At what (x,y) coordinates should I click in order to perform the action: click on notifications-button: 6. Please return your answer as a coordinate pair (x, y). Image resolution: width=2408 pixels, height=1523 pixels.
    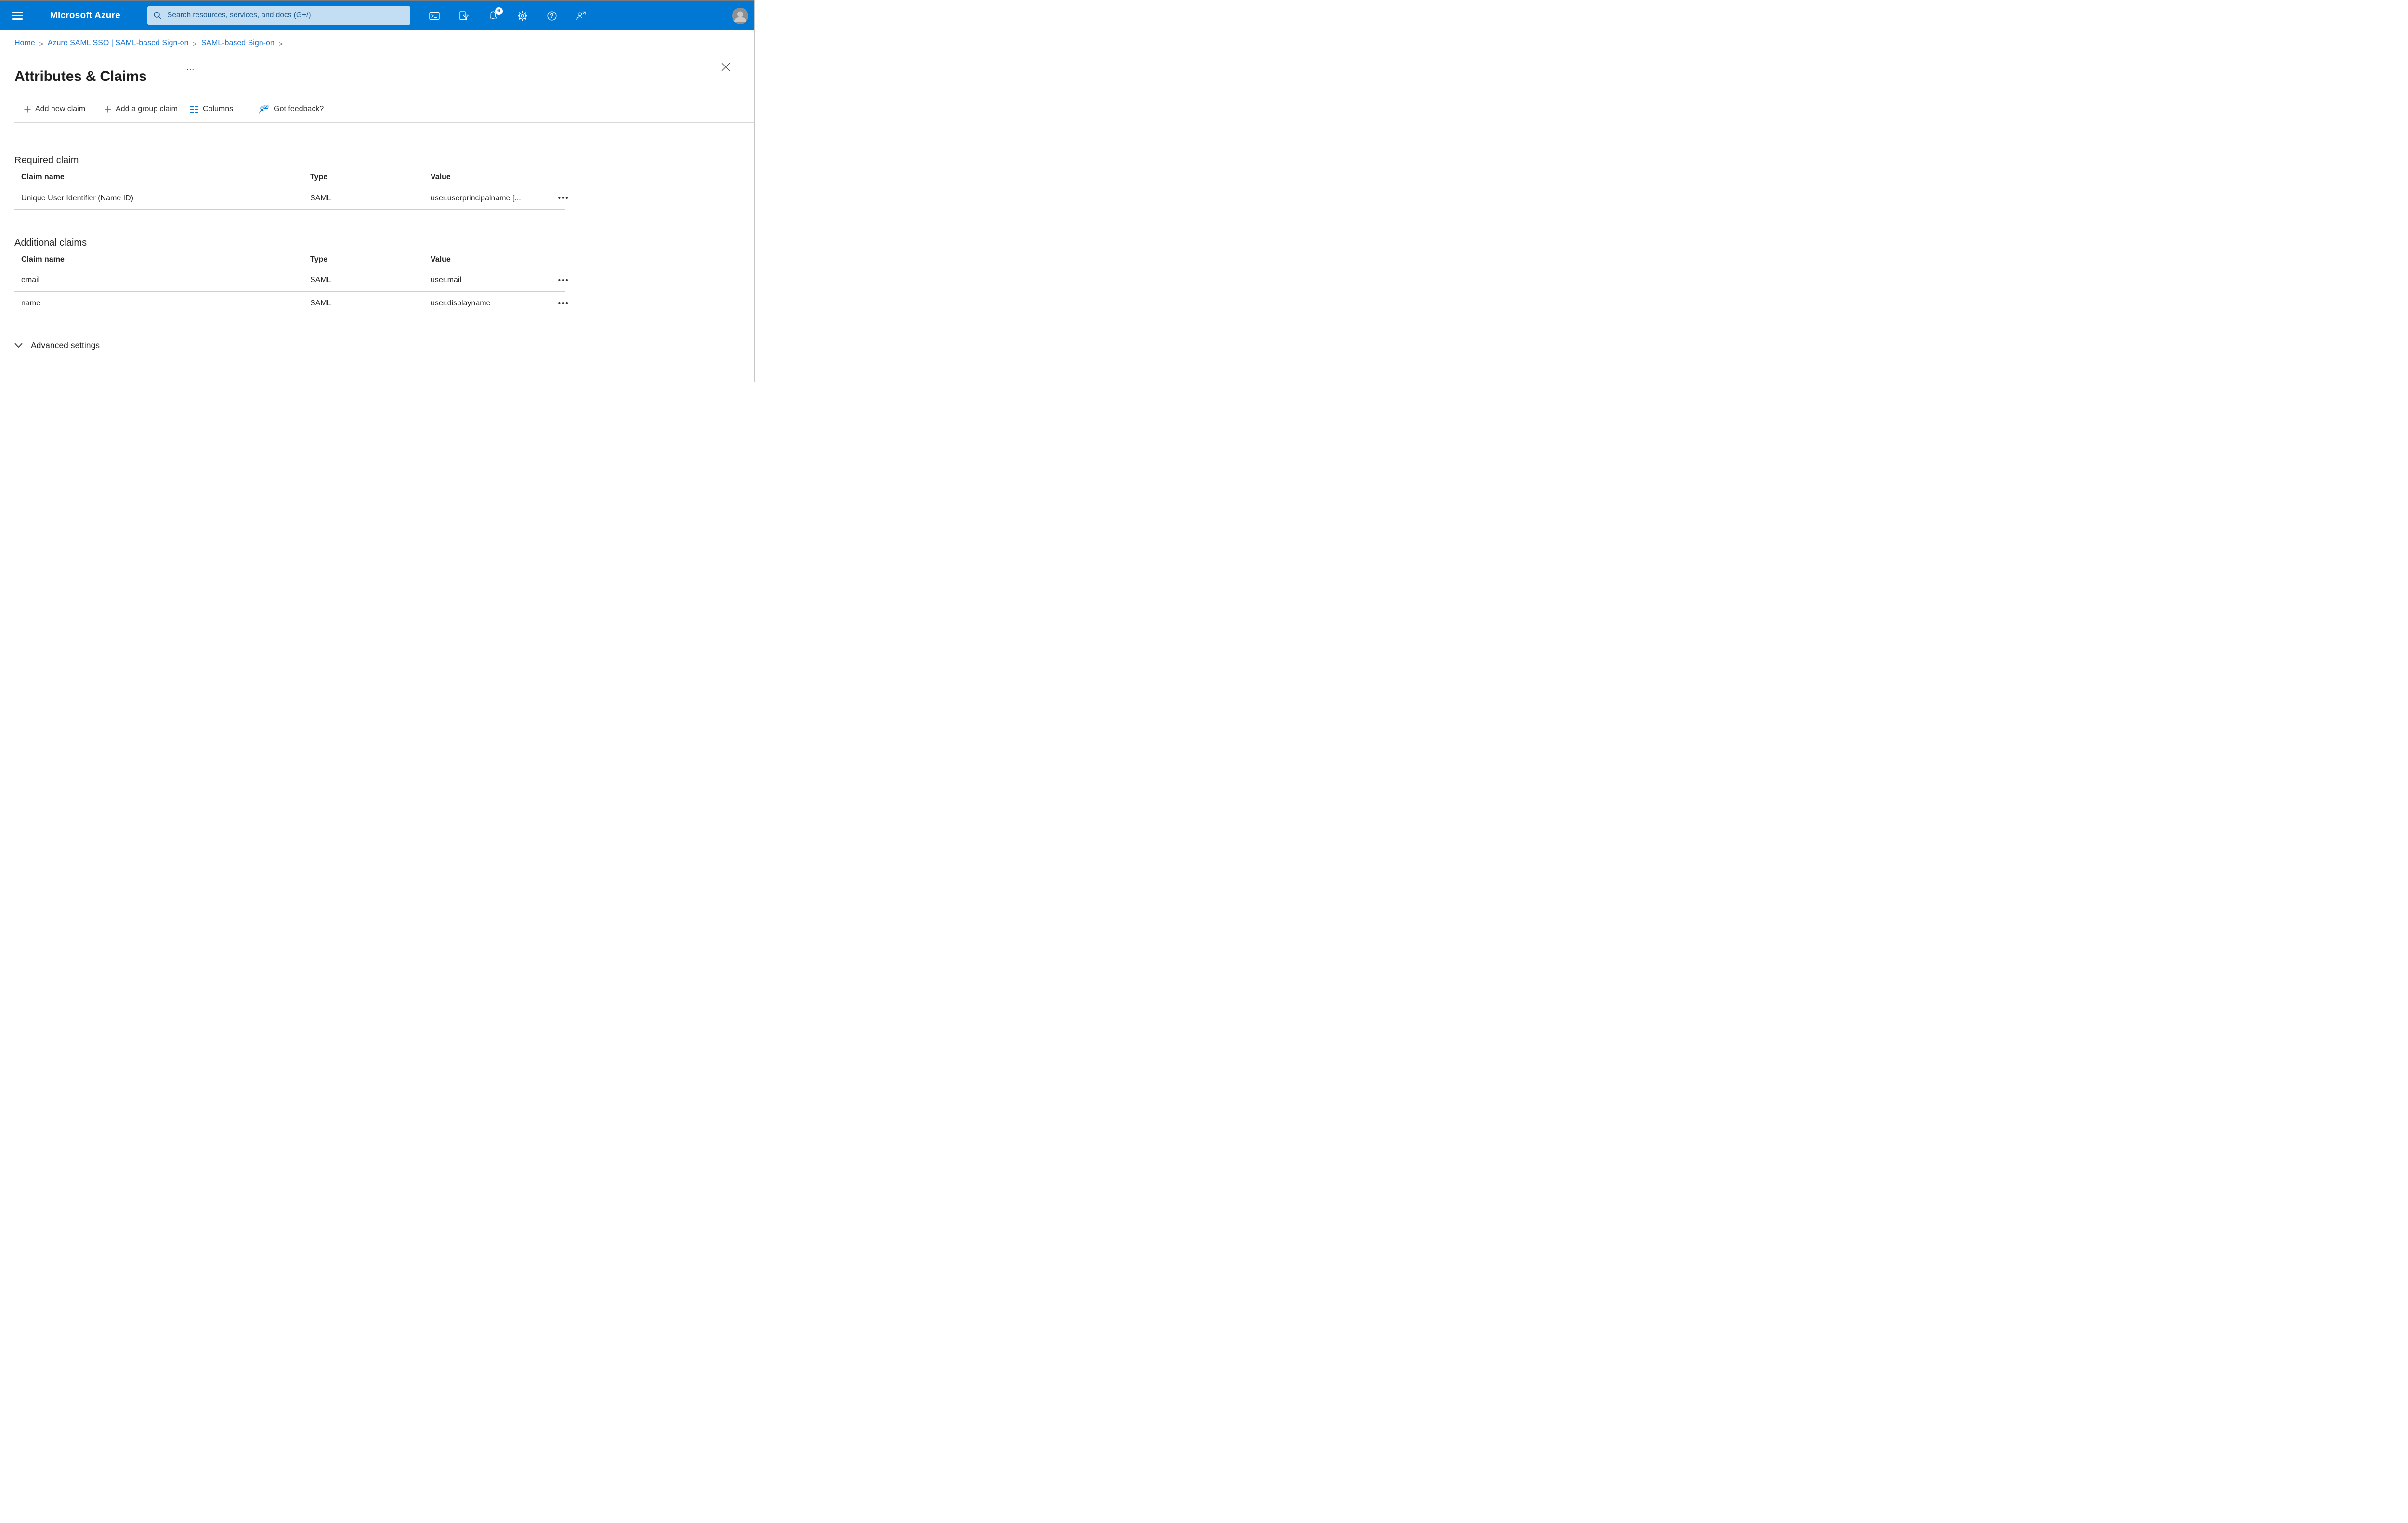
    Looking at the image, I should click on (495, 14).